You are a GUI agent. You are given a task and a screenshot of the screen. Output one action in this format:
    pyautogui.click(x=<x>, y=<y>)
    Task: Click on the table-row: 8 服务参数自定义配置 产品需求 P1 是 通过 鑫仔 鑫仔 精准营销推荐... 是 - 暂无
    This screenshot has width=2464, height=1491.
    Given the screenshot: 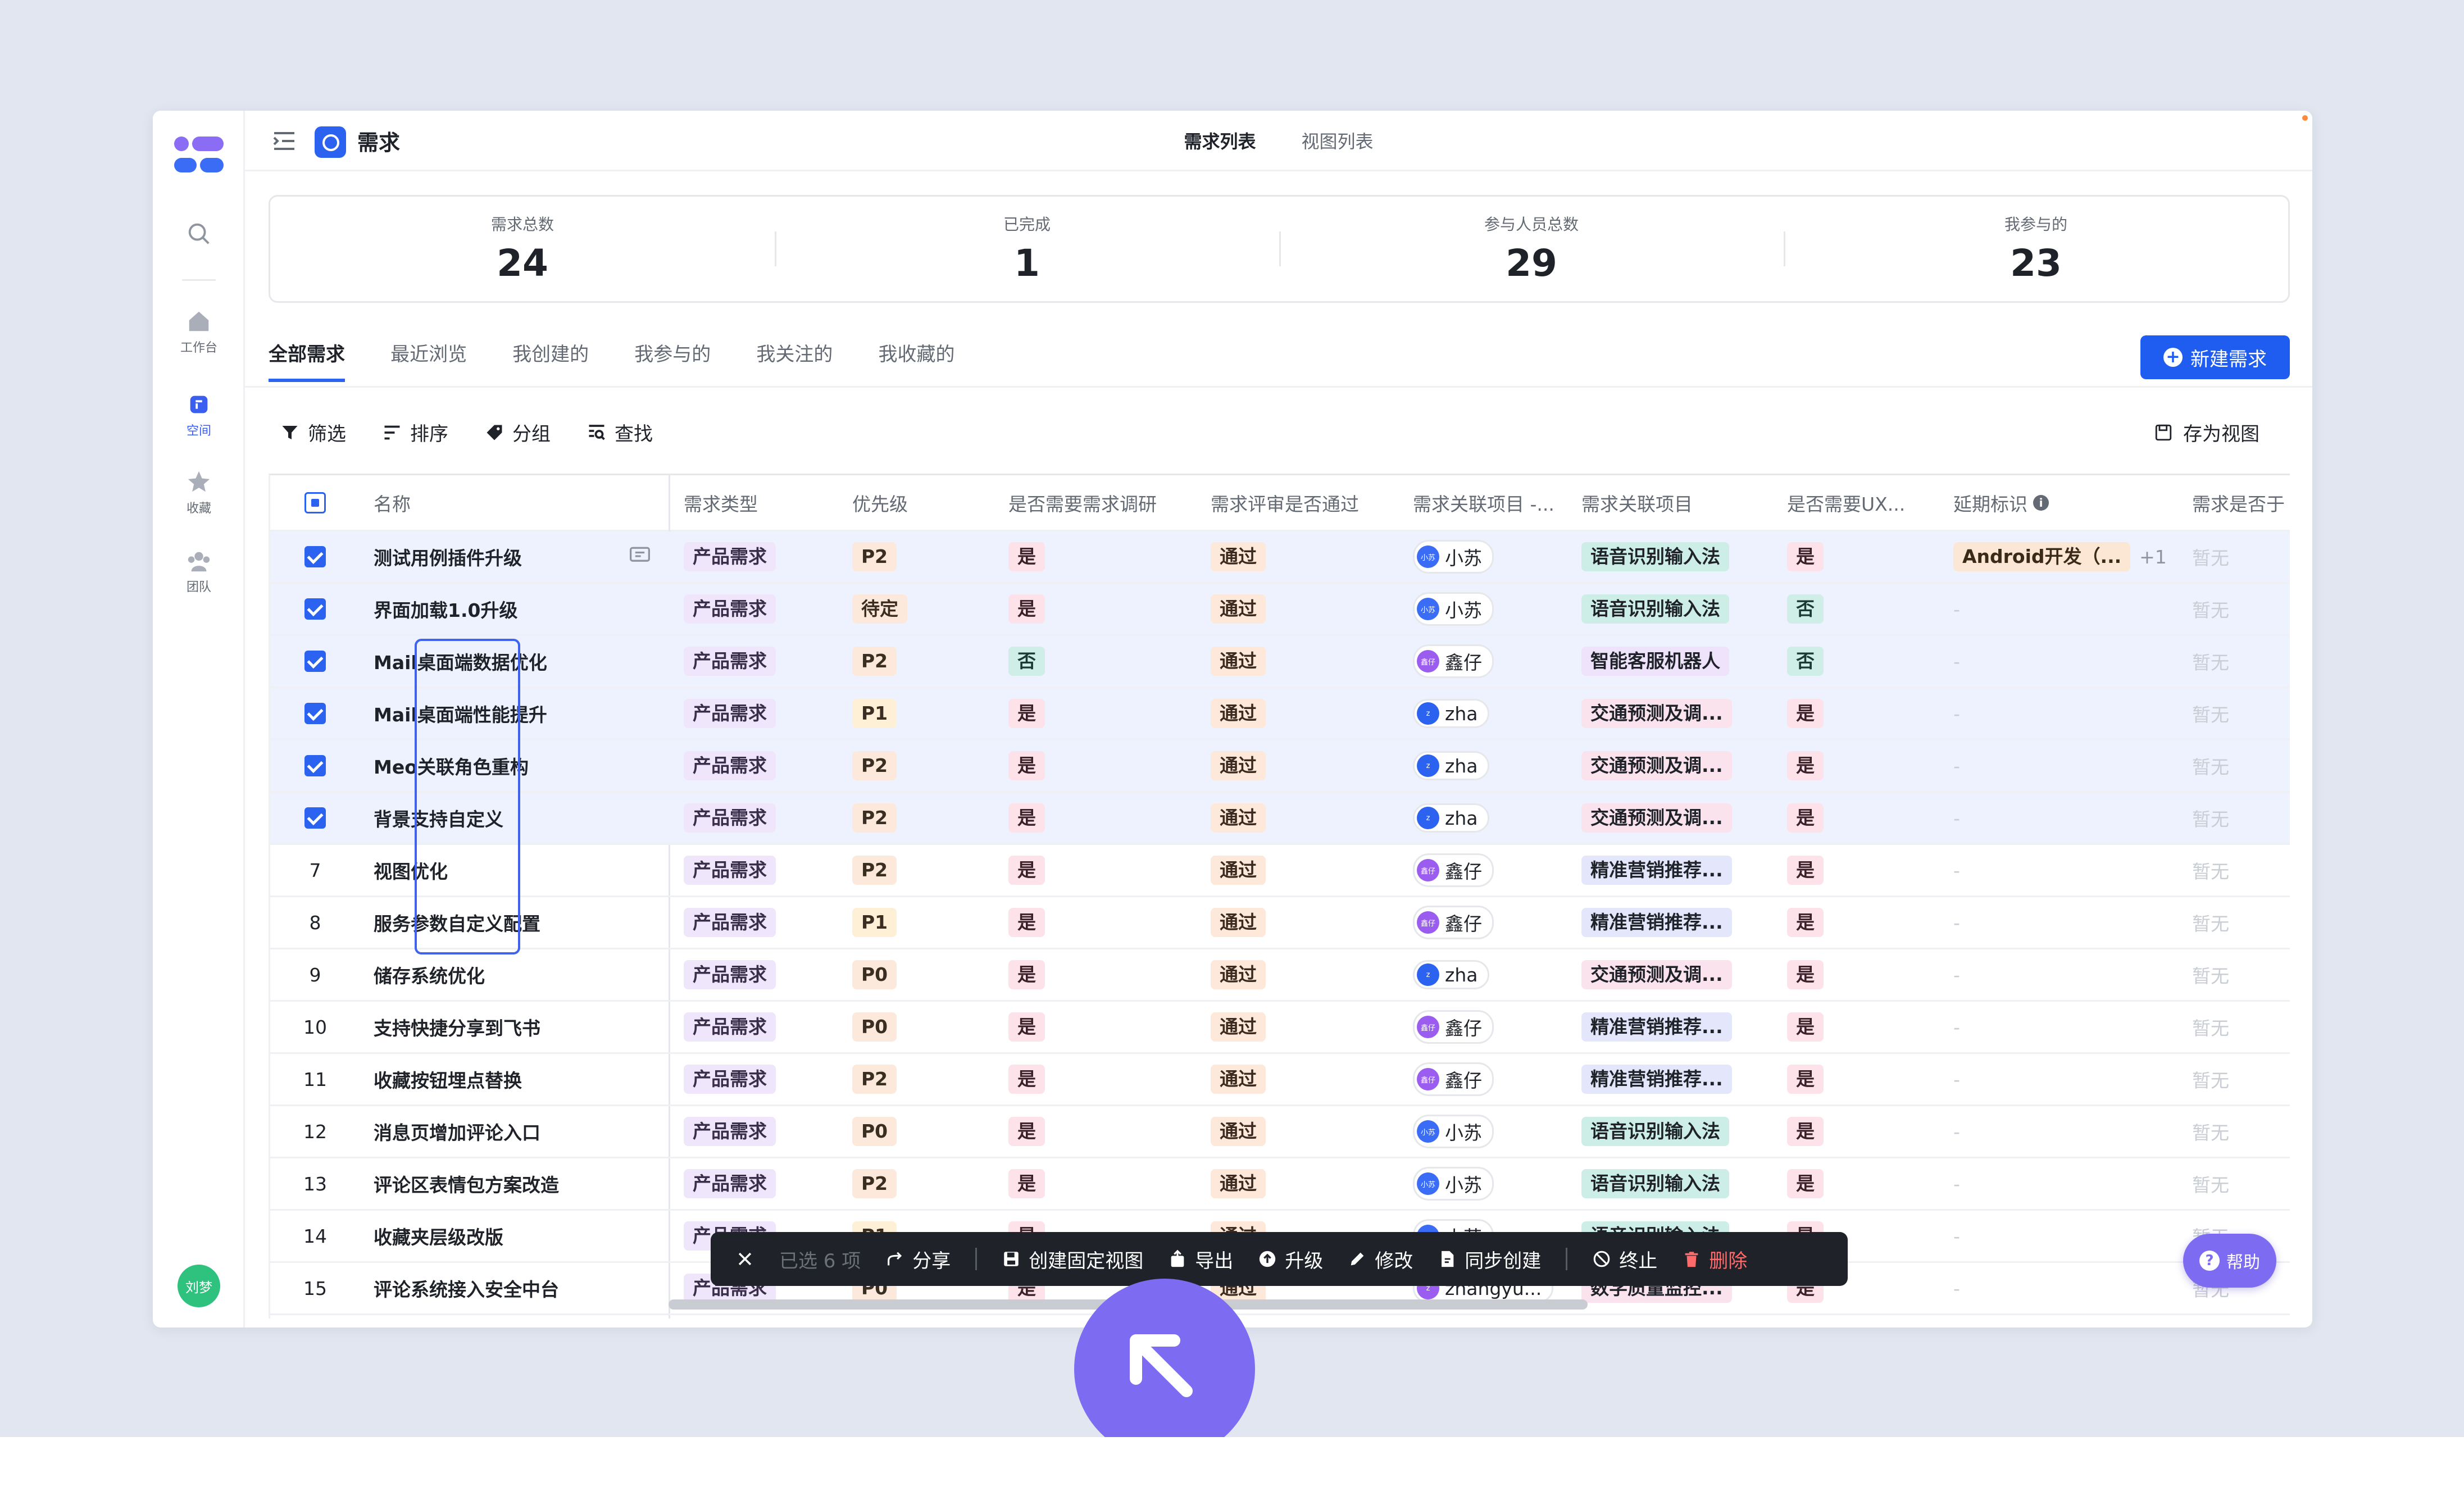 What is the action you would take?
    pyautogui.click(x=1280, y=923)
    